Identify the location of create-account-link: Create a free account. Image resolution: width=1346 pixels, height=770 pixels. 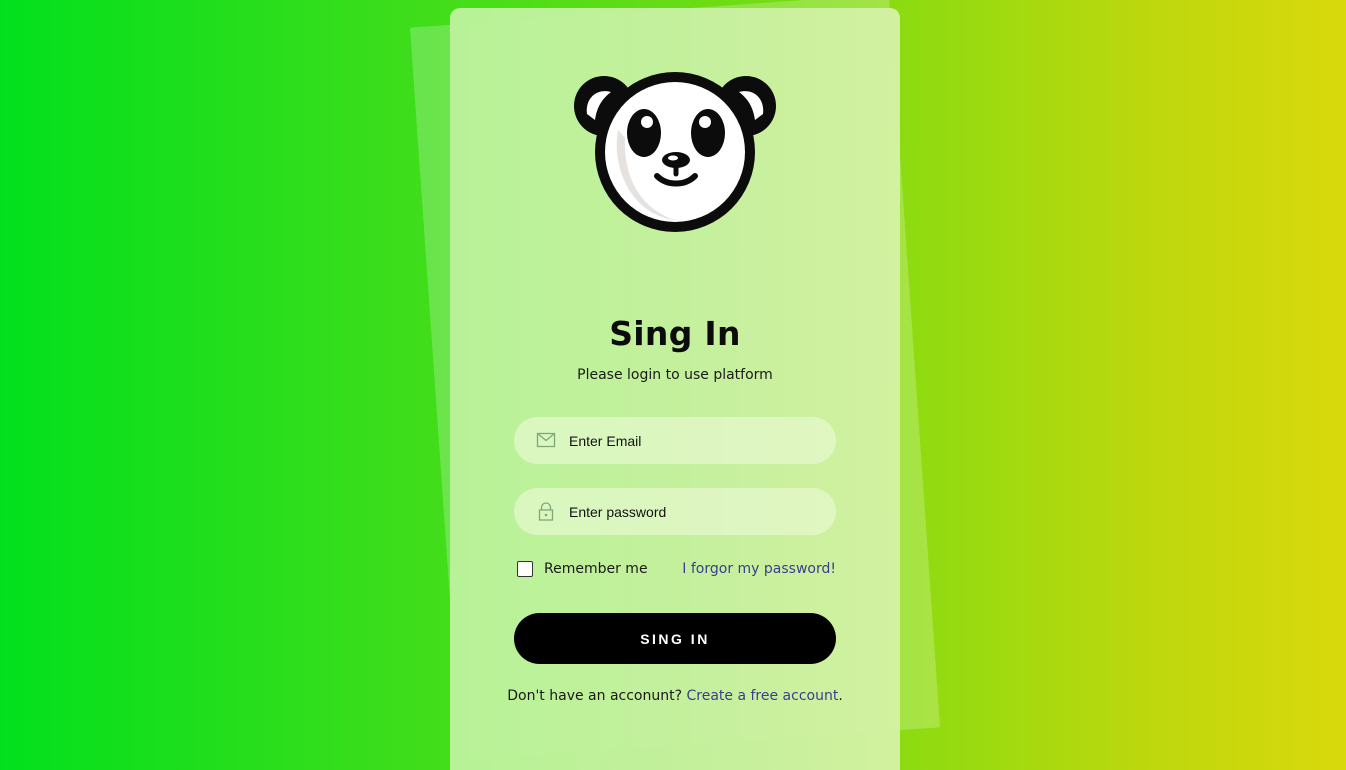
(762, 696).